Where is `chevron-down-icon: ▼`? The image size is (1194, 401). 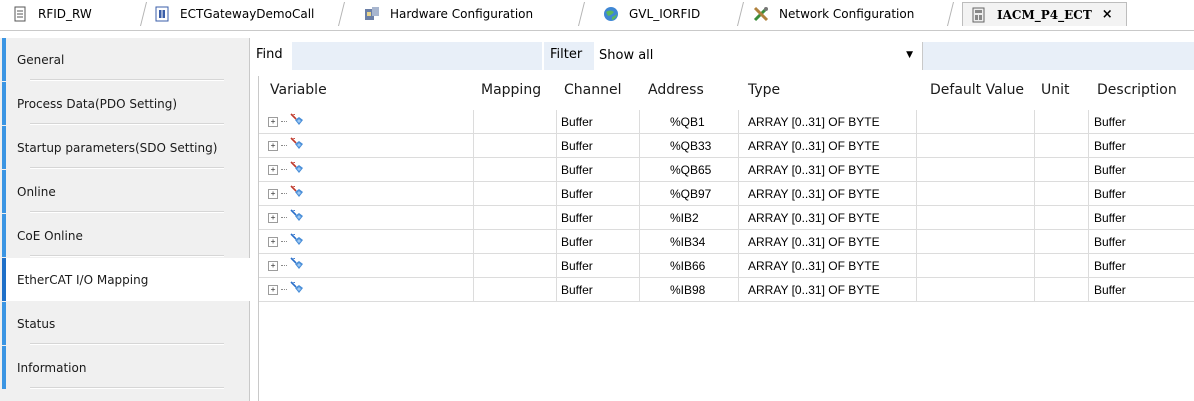 chevron-down-icon: ▼ is located at coordinates (909, 55).